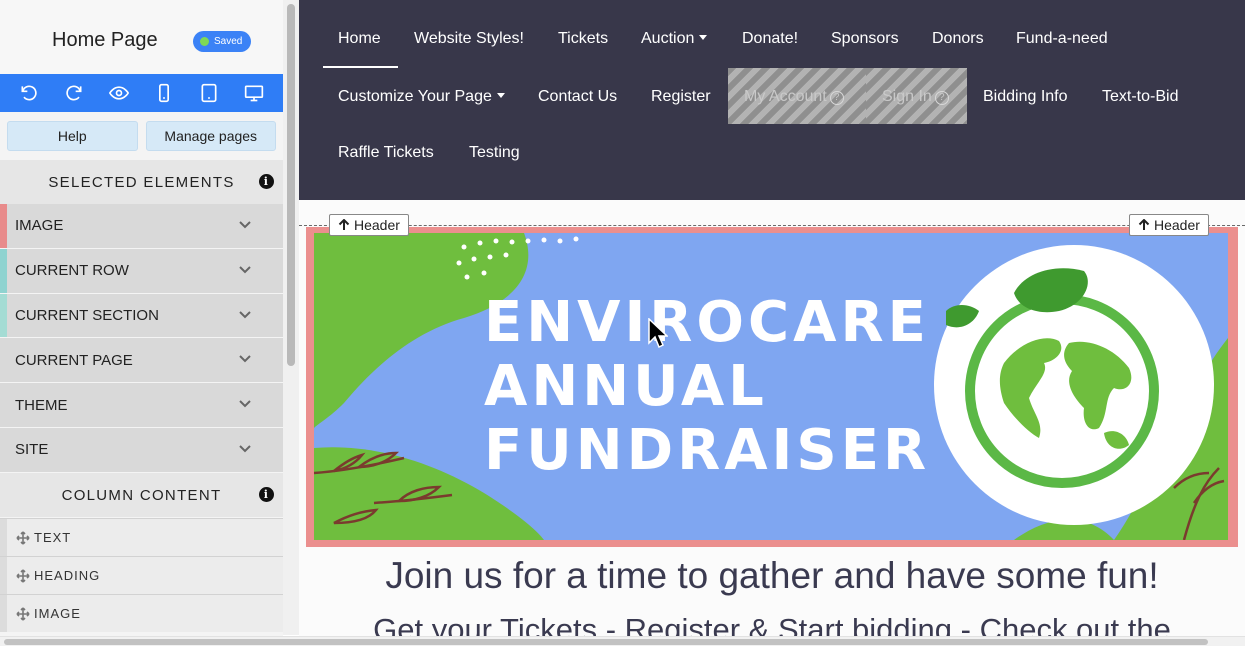 The image size is (1245, 646). Describe the element at coordinates (141, 182) in the screenshot. I see `selected-elements-label: SELECTED ELEMENTS` at that location.